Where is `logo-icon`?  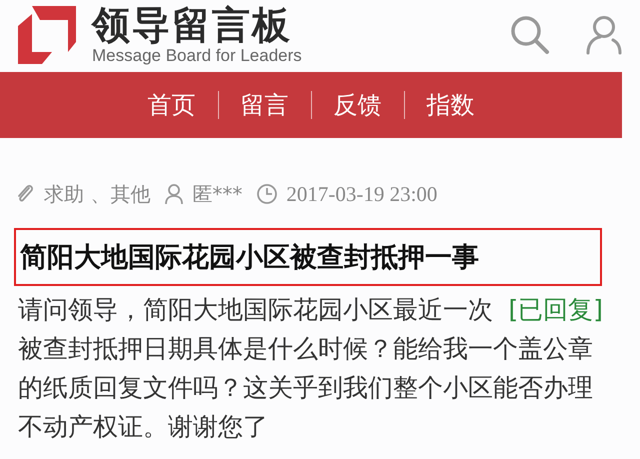 logo-icon is located at coordinates (47, 35).